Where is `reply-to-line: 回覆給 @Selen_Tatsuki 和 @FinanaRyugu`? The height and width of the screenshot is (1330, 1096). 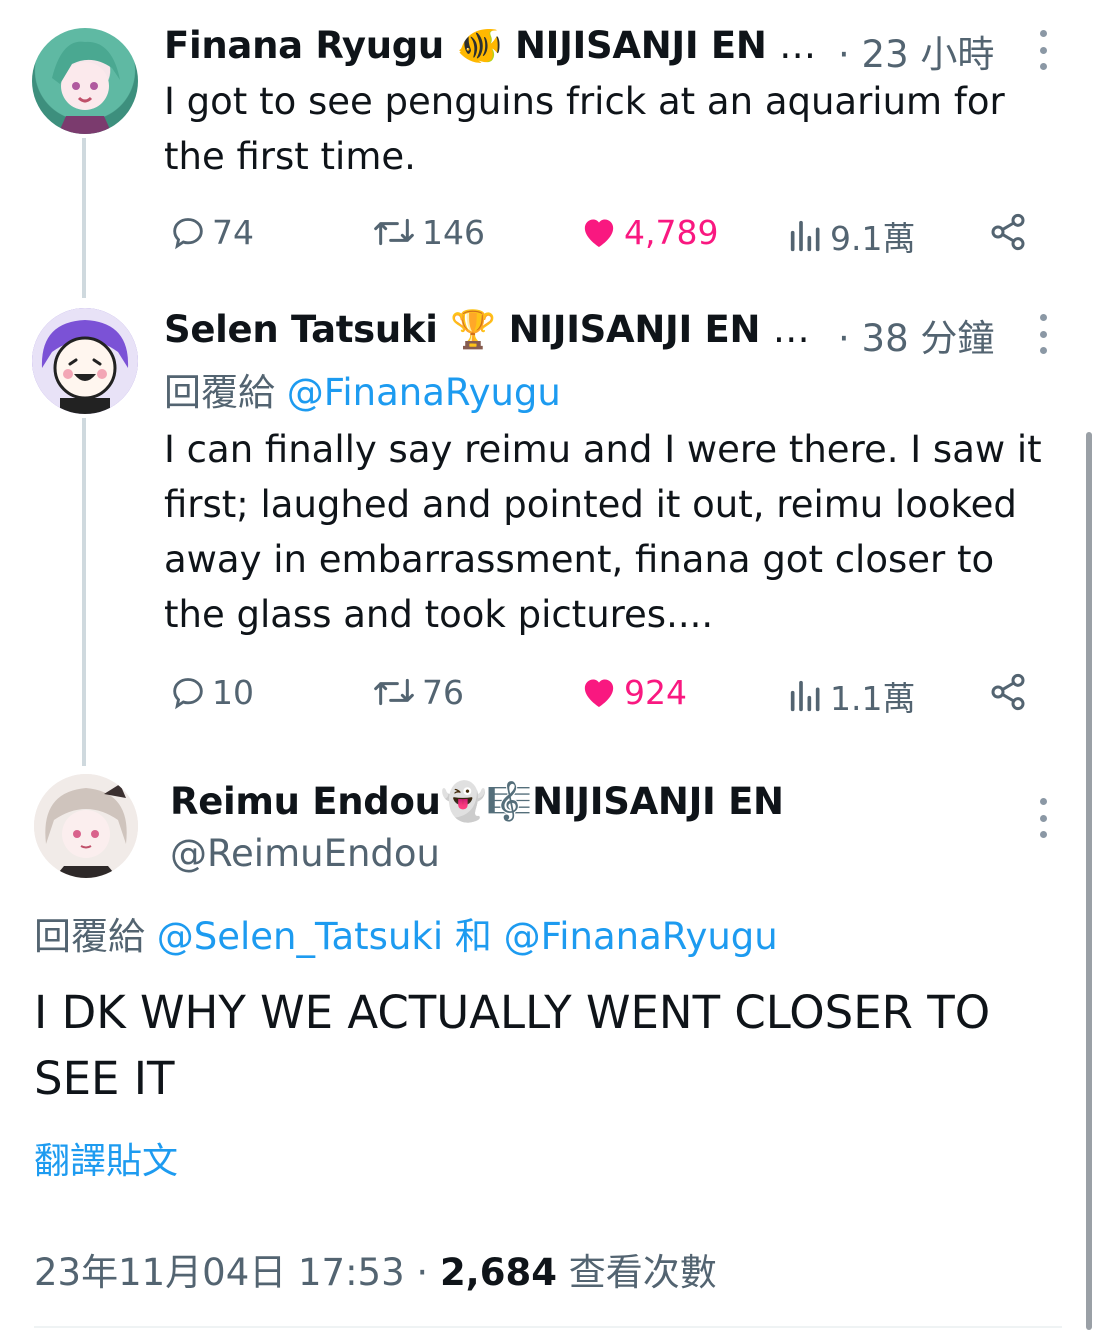 reply-to-line: 回覆給 @Selen_Tatsuki 和 @FinanaRyugu is located at coordinates (406, 933).